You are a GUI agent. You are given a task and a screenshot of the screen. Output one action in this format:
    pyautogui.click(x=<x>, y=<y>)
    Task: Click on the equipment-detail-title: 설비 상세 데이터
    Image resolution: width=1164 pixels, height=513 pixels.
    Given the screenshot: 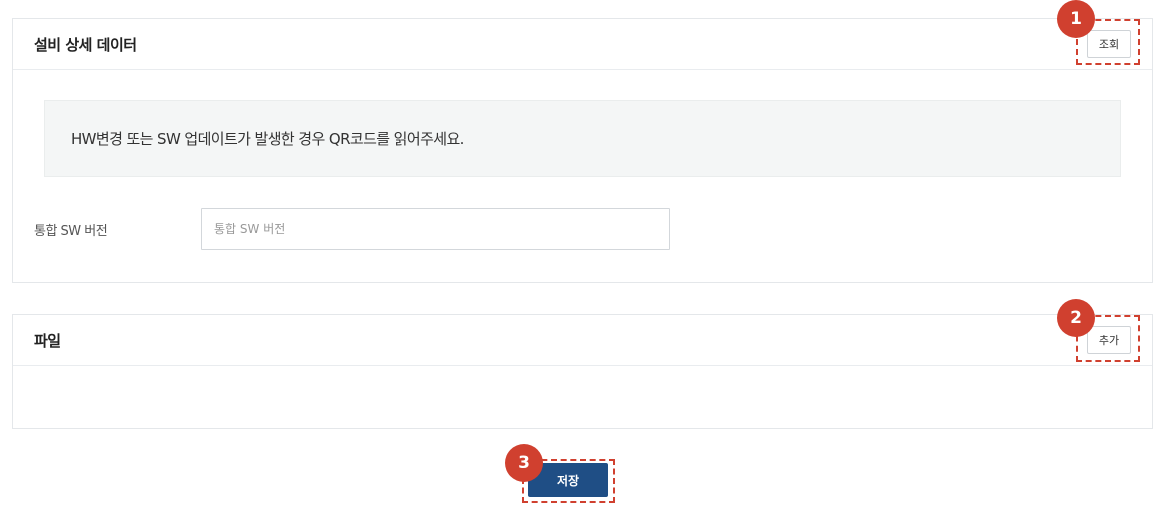 What is the action you would take?
    pyautogui.click(x=85, y=45)
    